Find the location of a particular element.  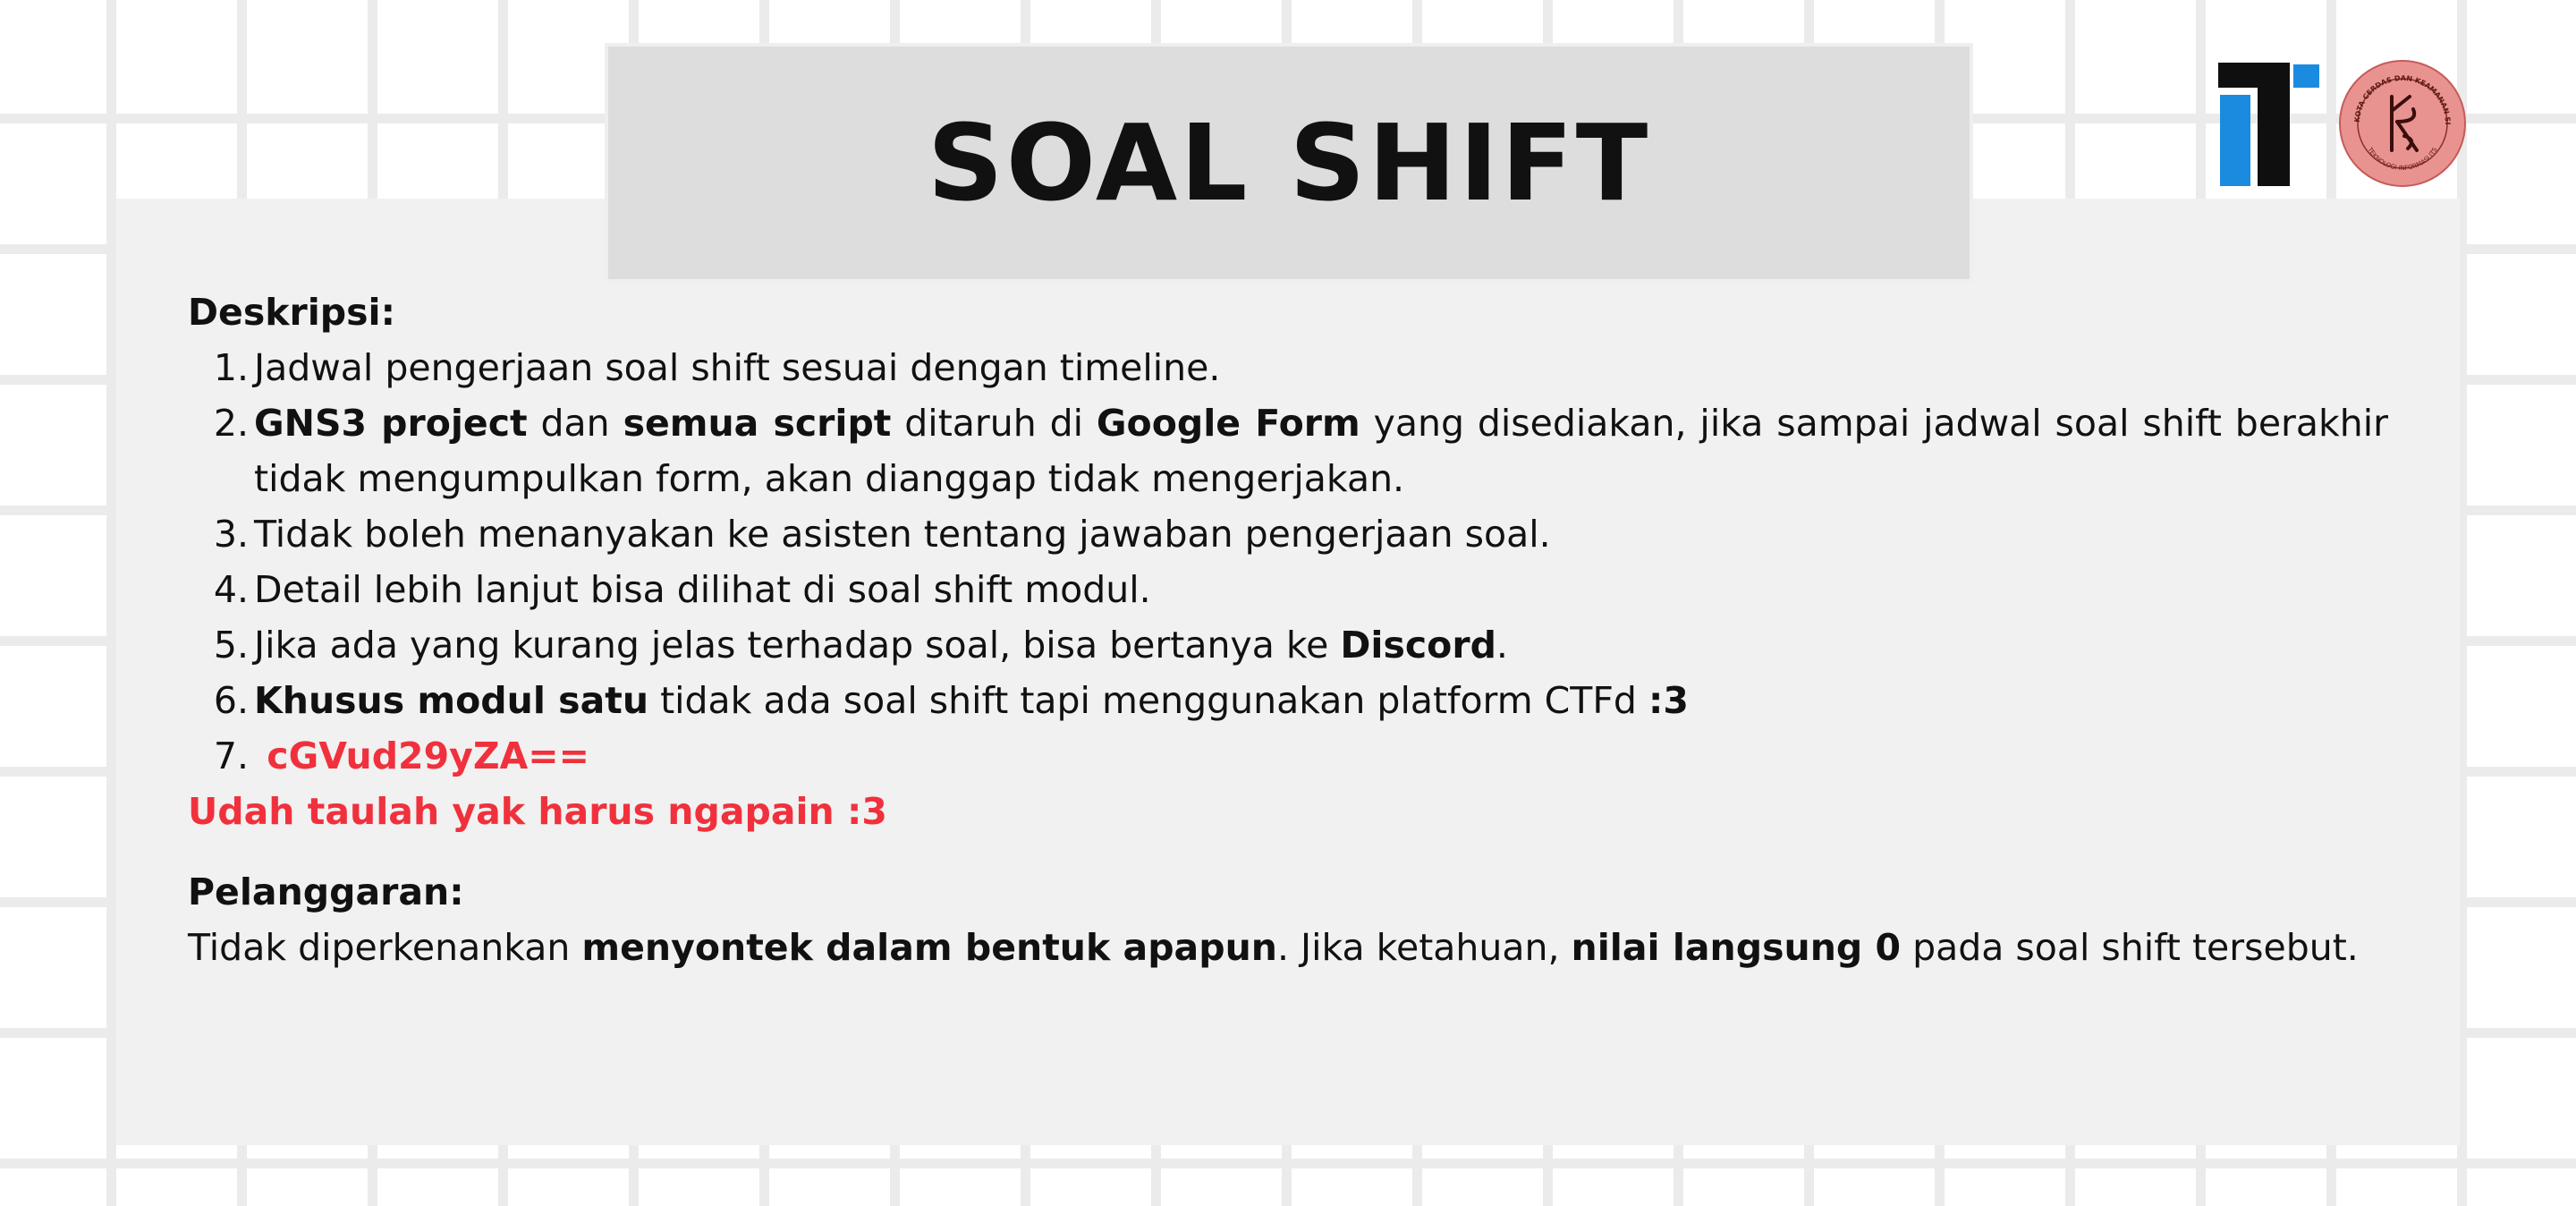

list-item: 7. cGVud29yZA== is located at coordinates (1288, 756).